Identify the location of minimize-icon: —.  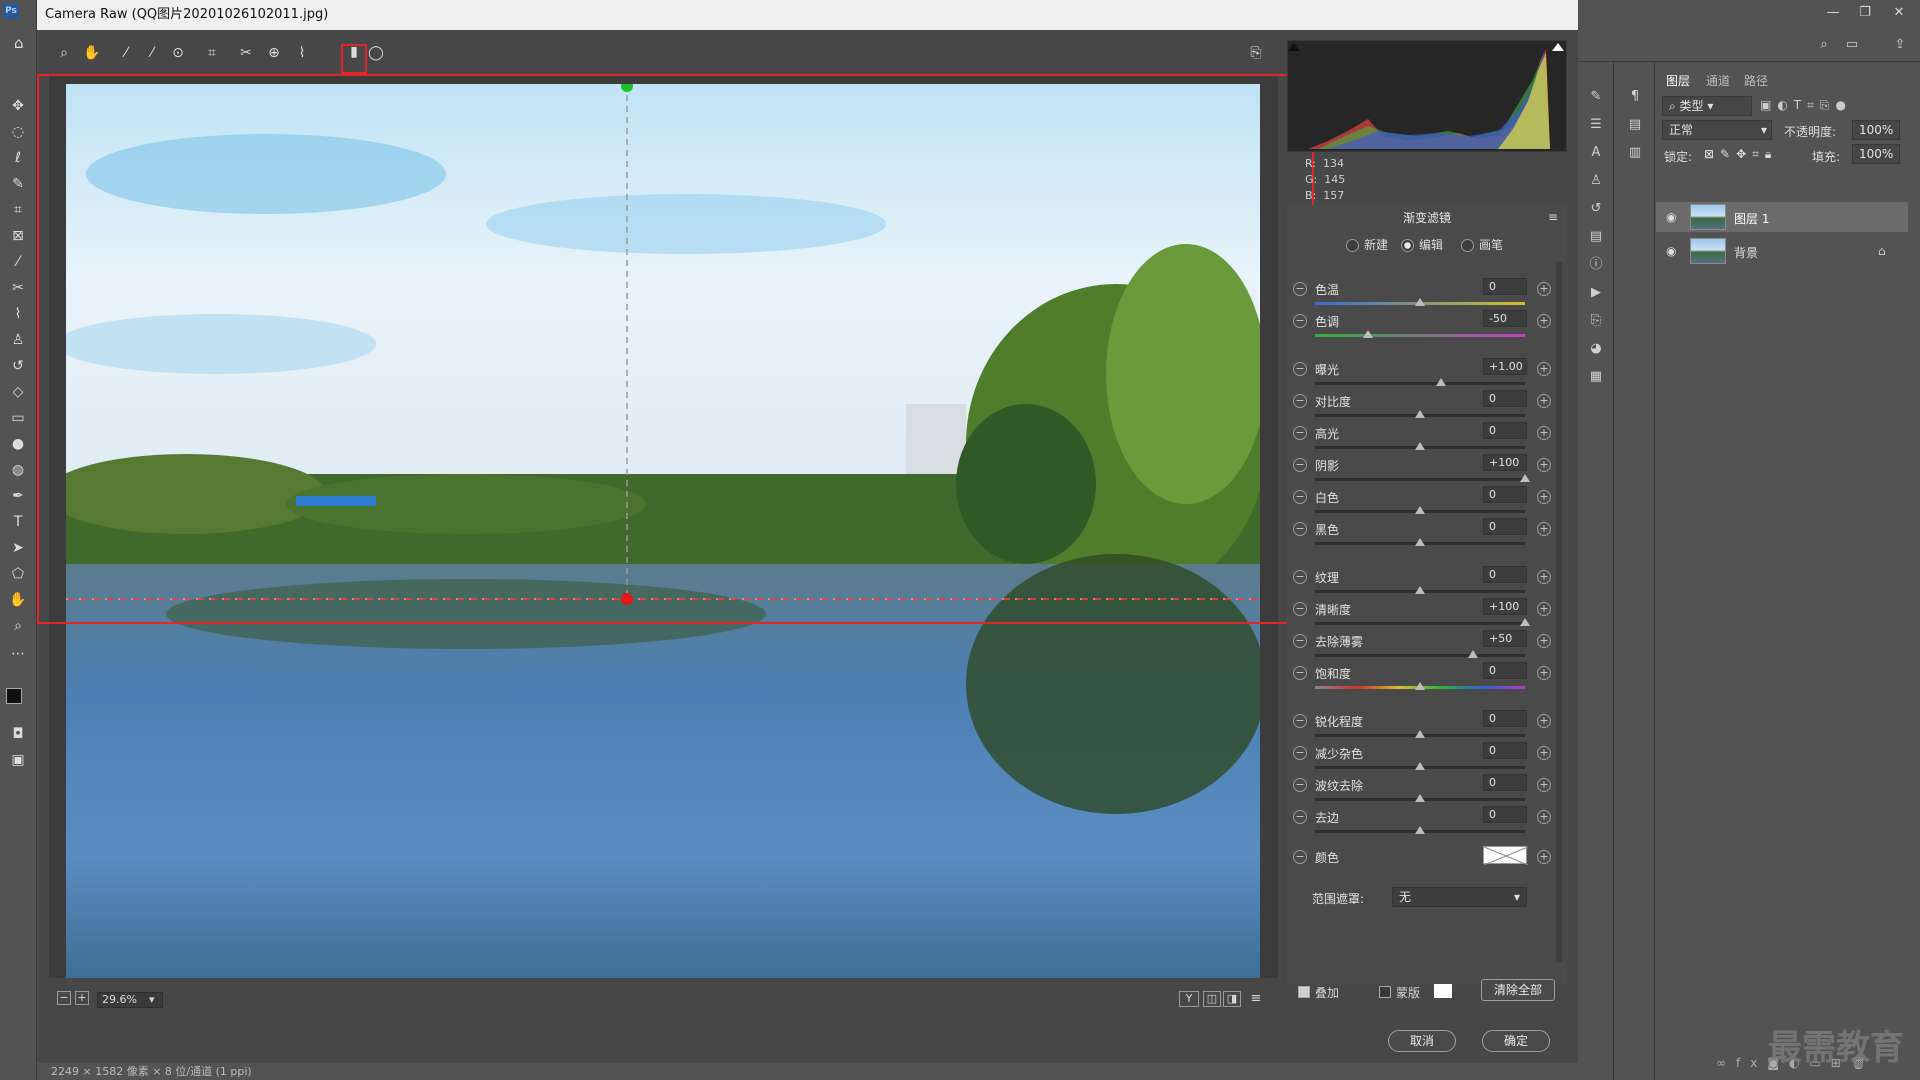
(1833, 13).